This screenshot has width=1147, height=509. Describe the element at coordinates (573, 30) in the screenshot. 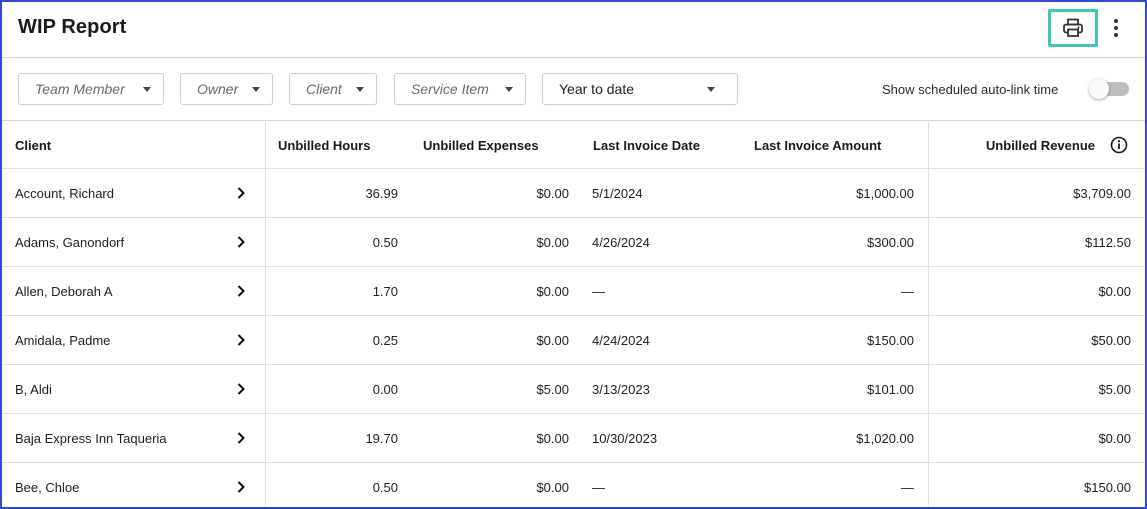

I see `page-header: WIP Report` at that location.